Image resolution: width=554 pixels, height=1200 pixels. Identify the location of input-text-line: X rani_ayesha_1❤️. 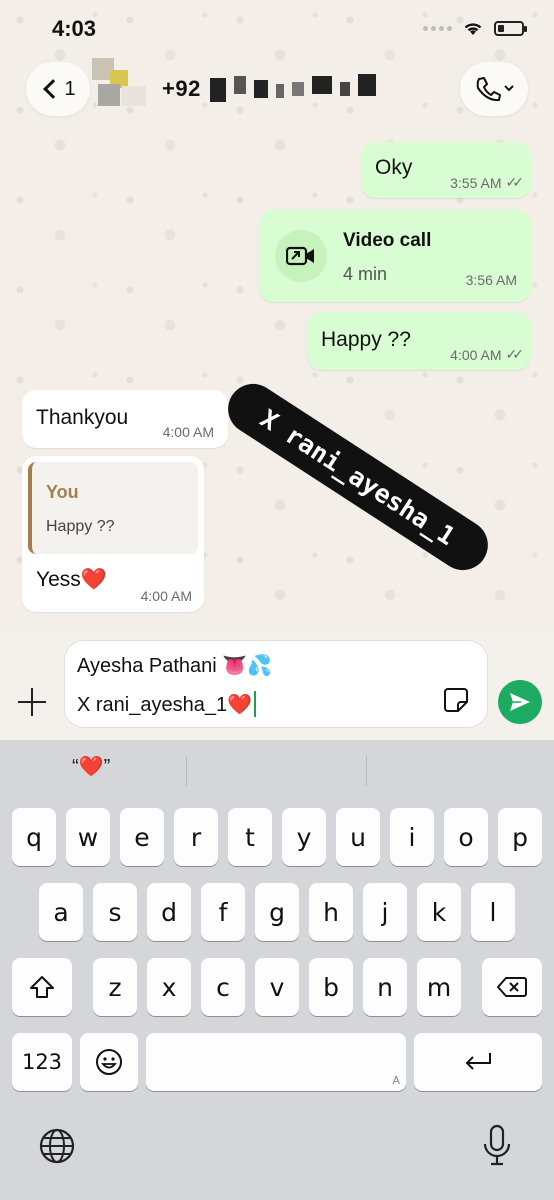
(165, 704).